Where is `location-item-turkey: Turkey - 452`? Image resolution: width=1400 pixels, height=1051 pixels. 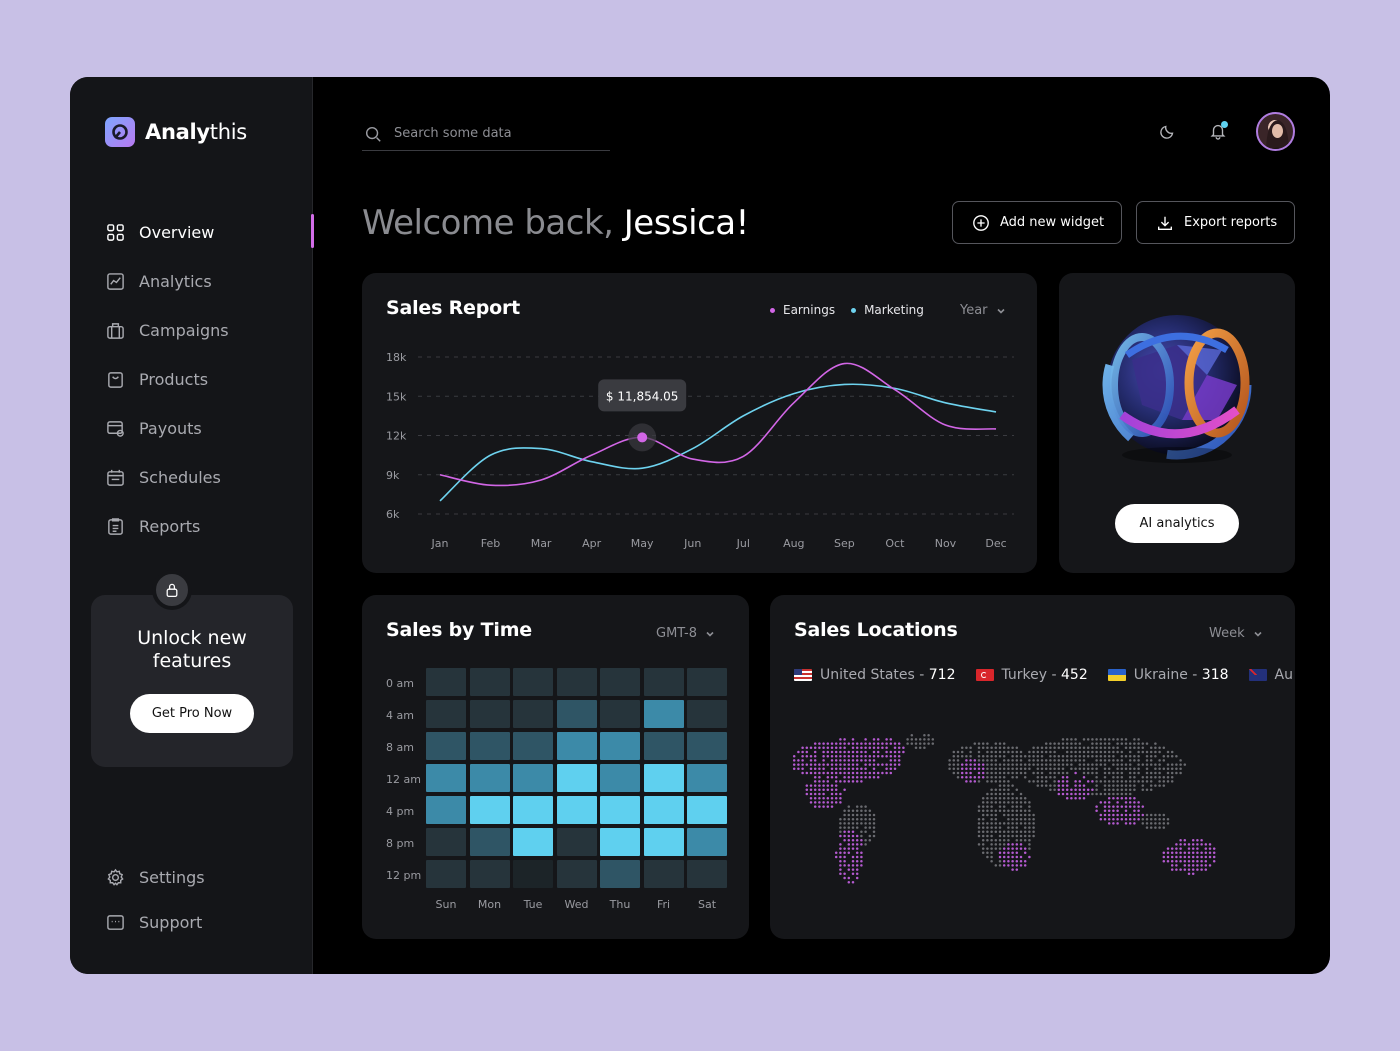 location-item-turkey: Turkey - 452 is located at coordinates (1031, 675).